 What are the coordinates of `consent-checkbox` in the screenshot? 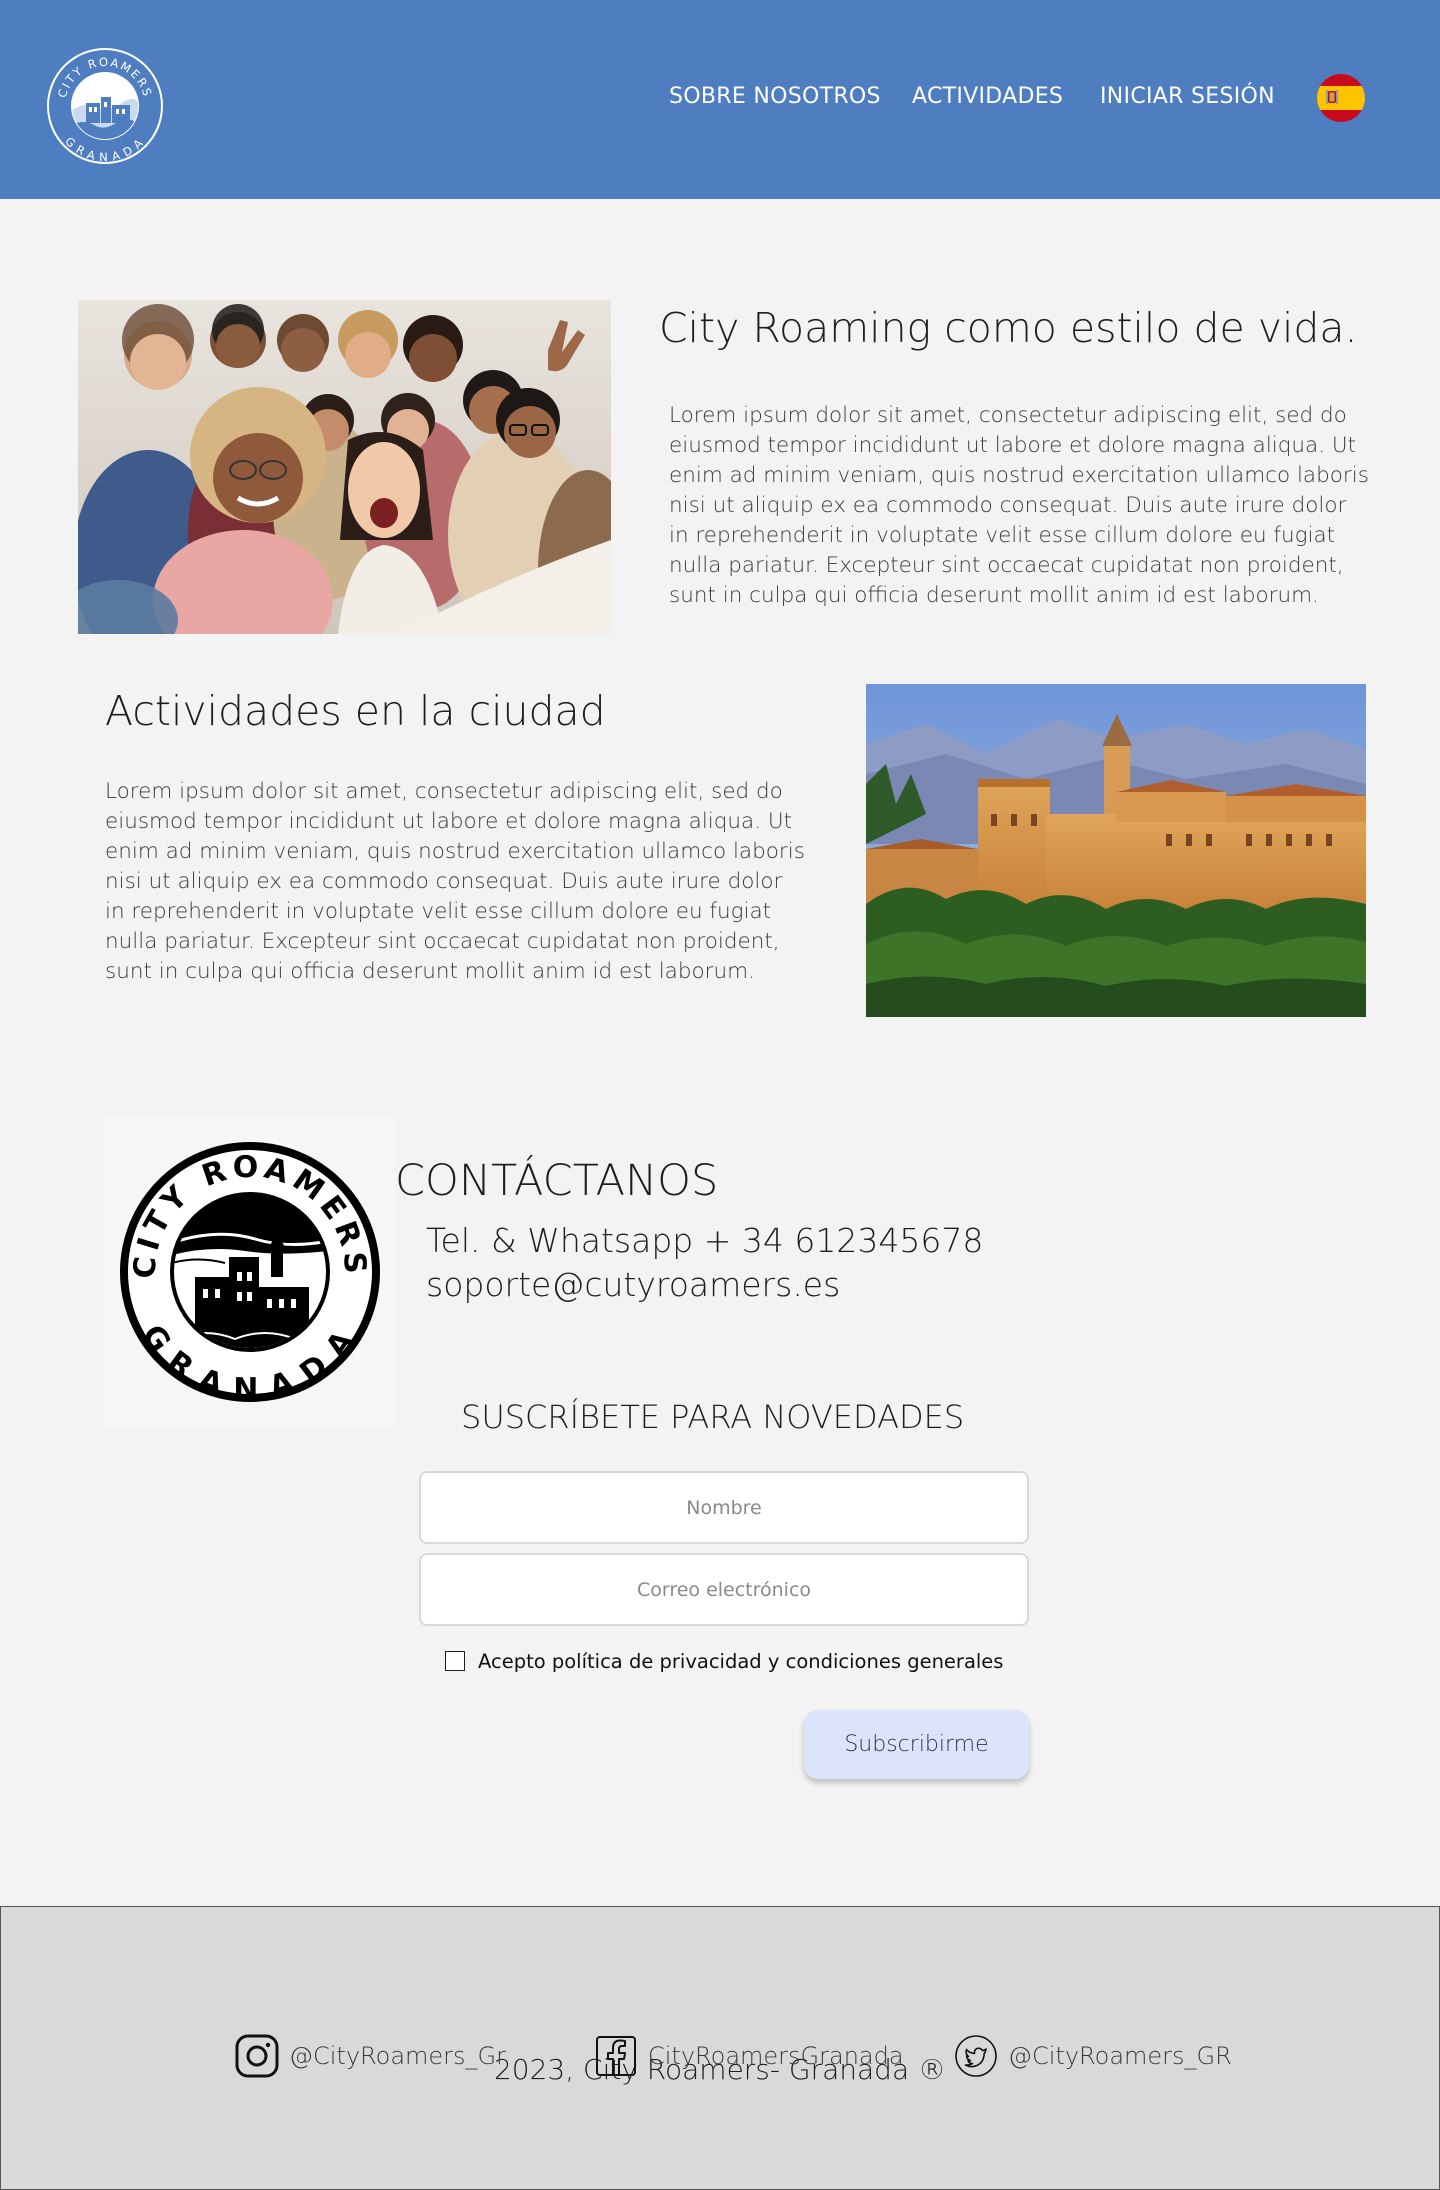 It's located at (455, 1661).